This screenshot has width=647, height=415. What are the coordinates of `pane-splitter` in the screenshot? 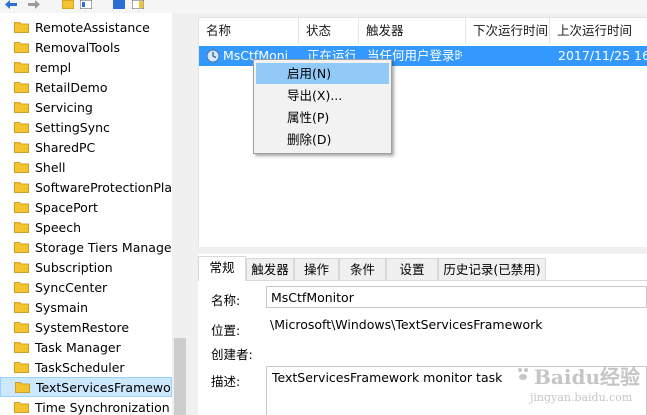 It's located at (422, 250).